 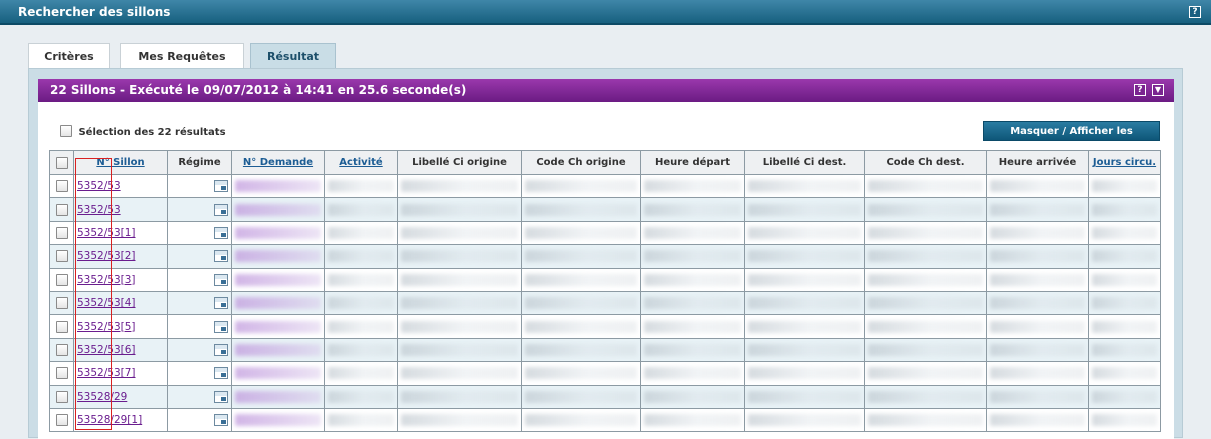 What do you see at coordinates (278, 162) in the screenshot?
I see `column-header-demande: N° Demande` at bounding box center [278, 162].